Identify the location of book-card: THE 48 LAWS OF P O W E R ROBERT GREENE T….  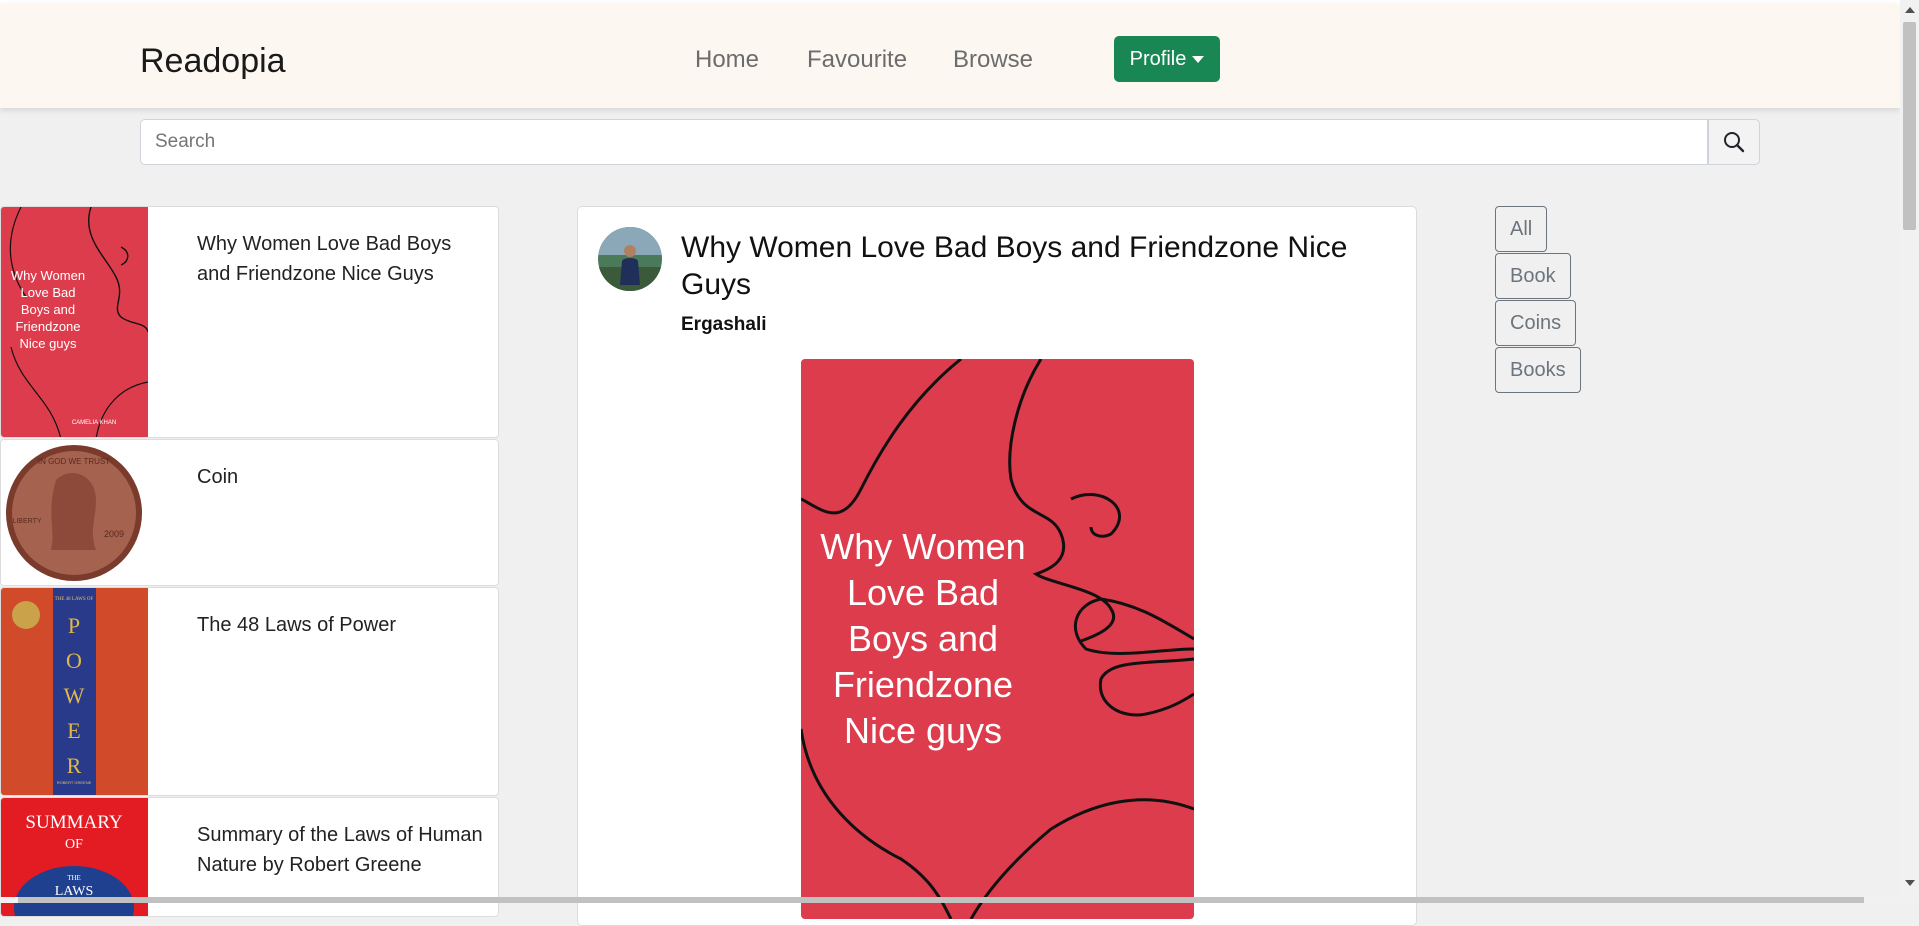
(249, 691).